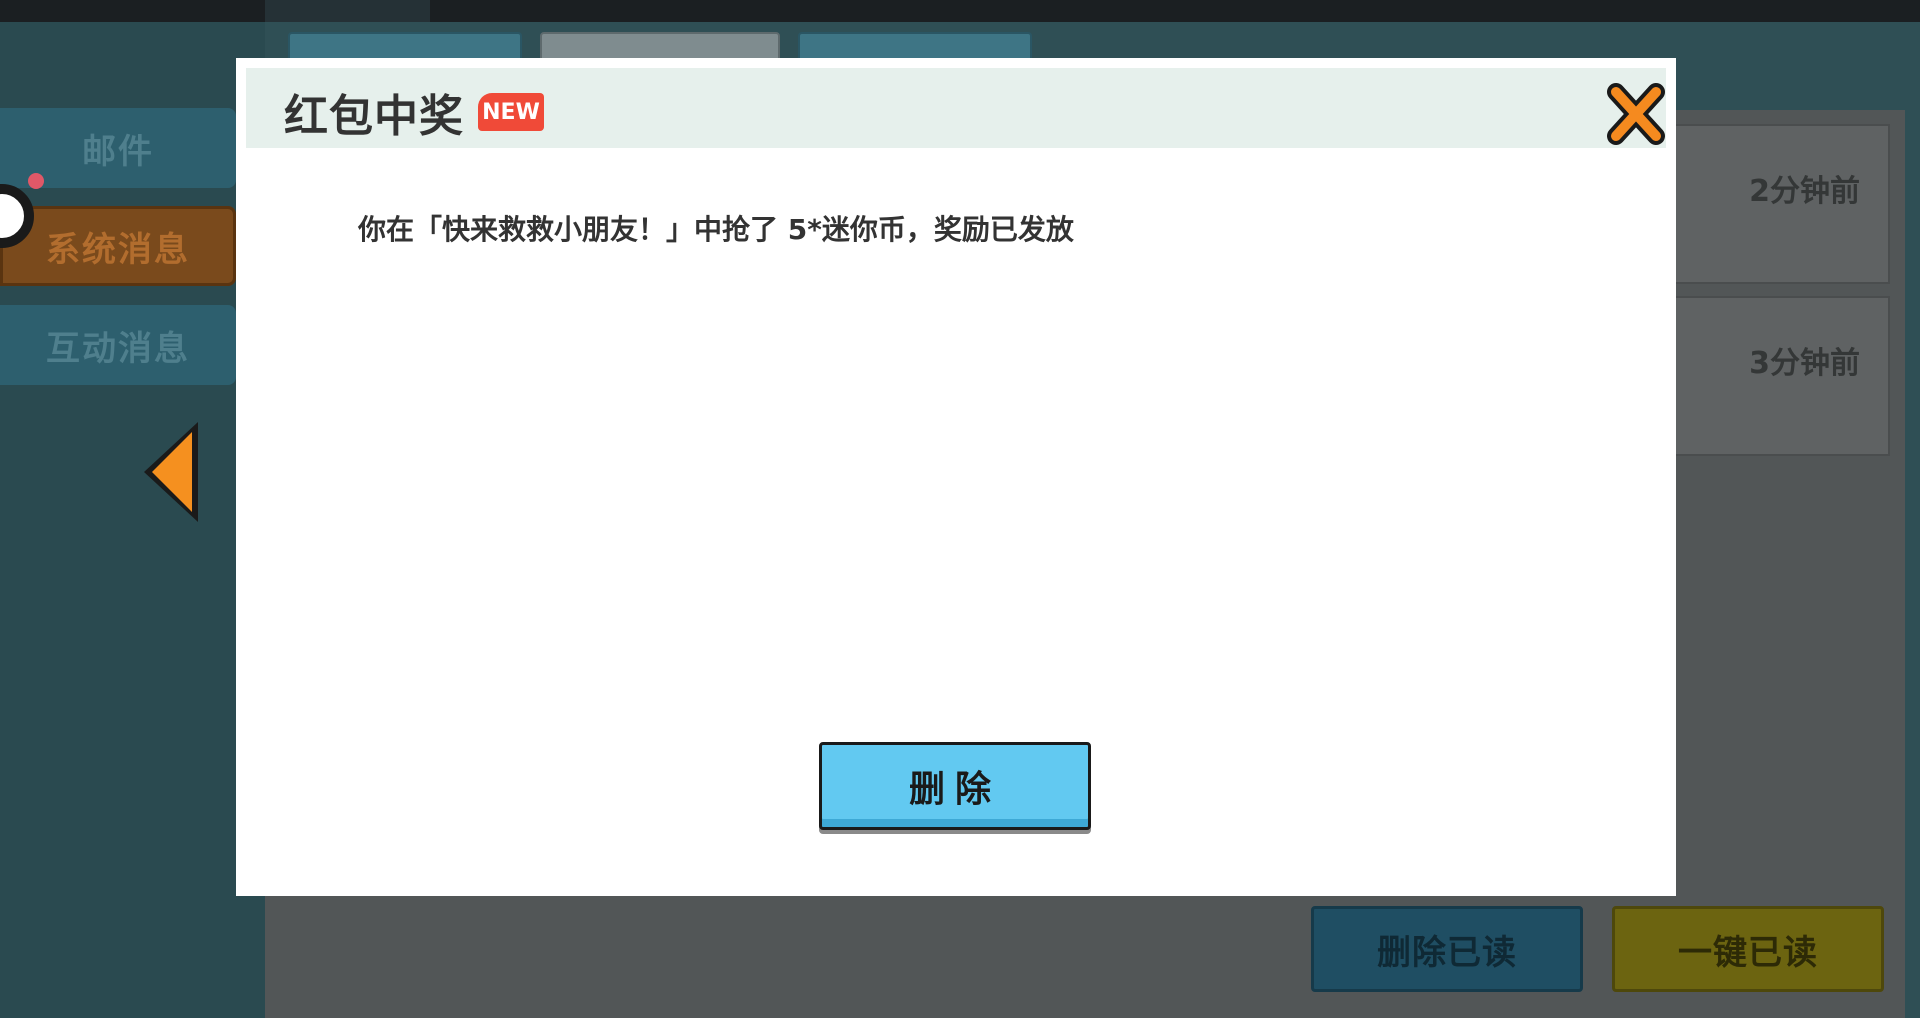  What do you see at coordinates (1804, 363) in the screenshot?
I see `message-time: 3分钟前` at bounding box center [1804, 363].